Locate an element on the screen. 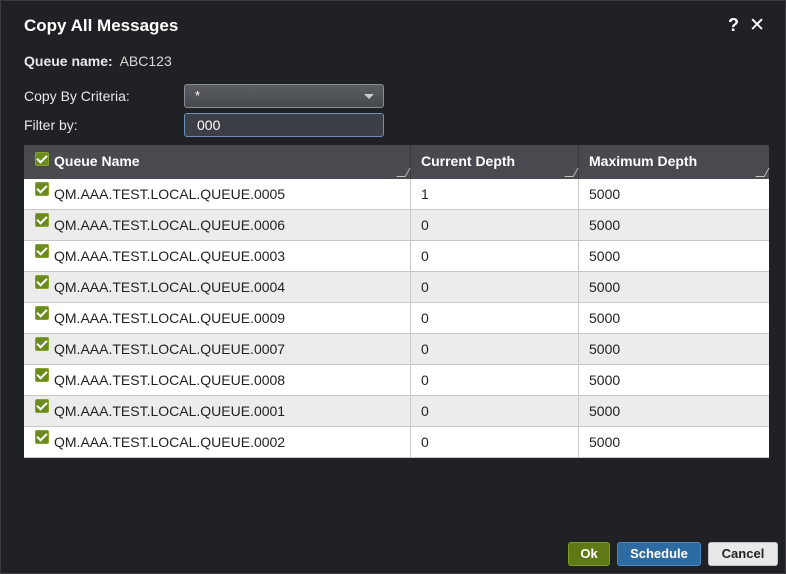 This screenshot has height=574, width=786. table-row: QM.AAA.TEST.LOCAL.QUEUE.0004 0 5000 is located at coordinates (396, 287).